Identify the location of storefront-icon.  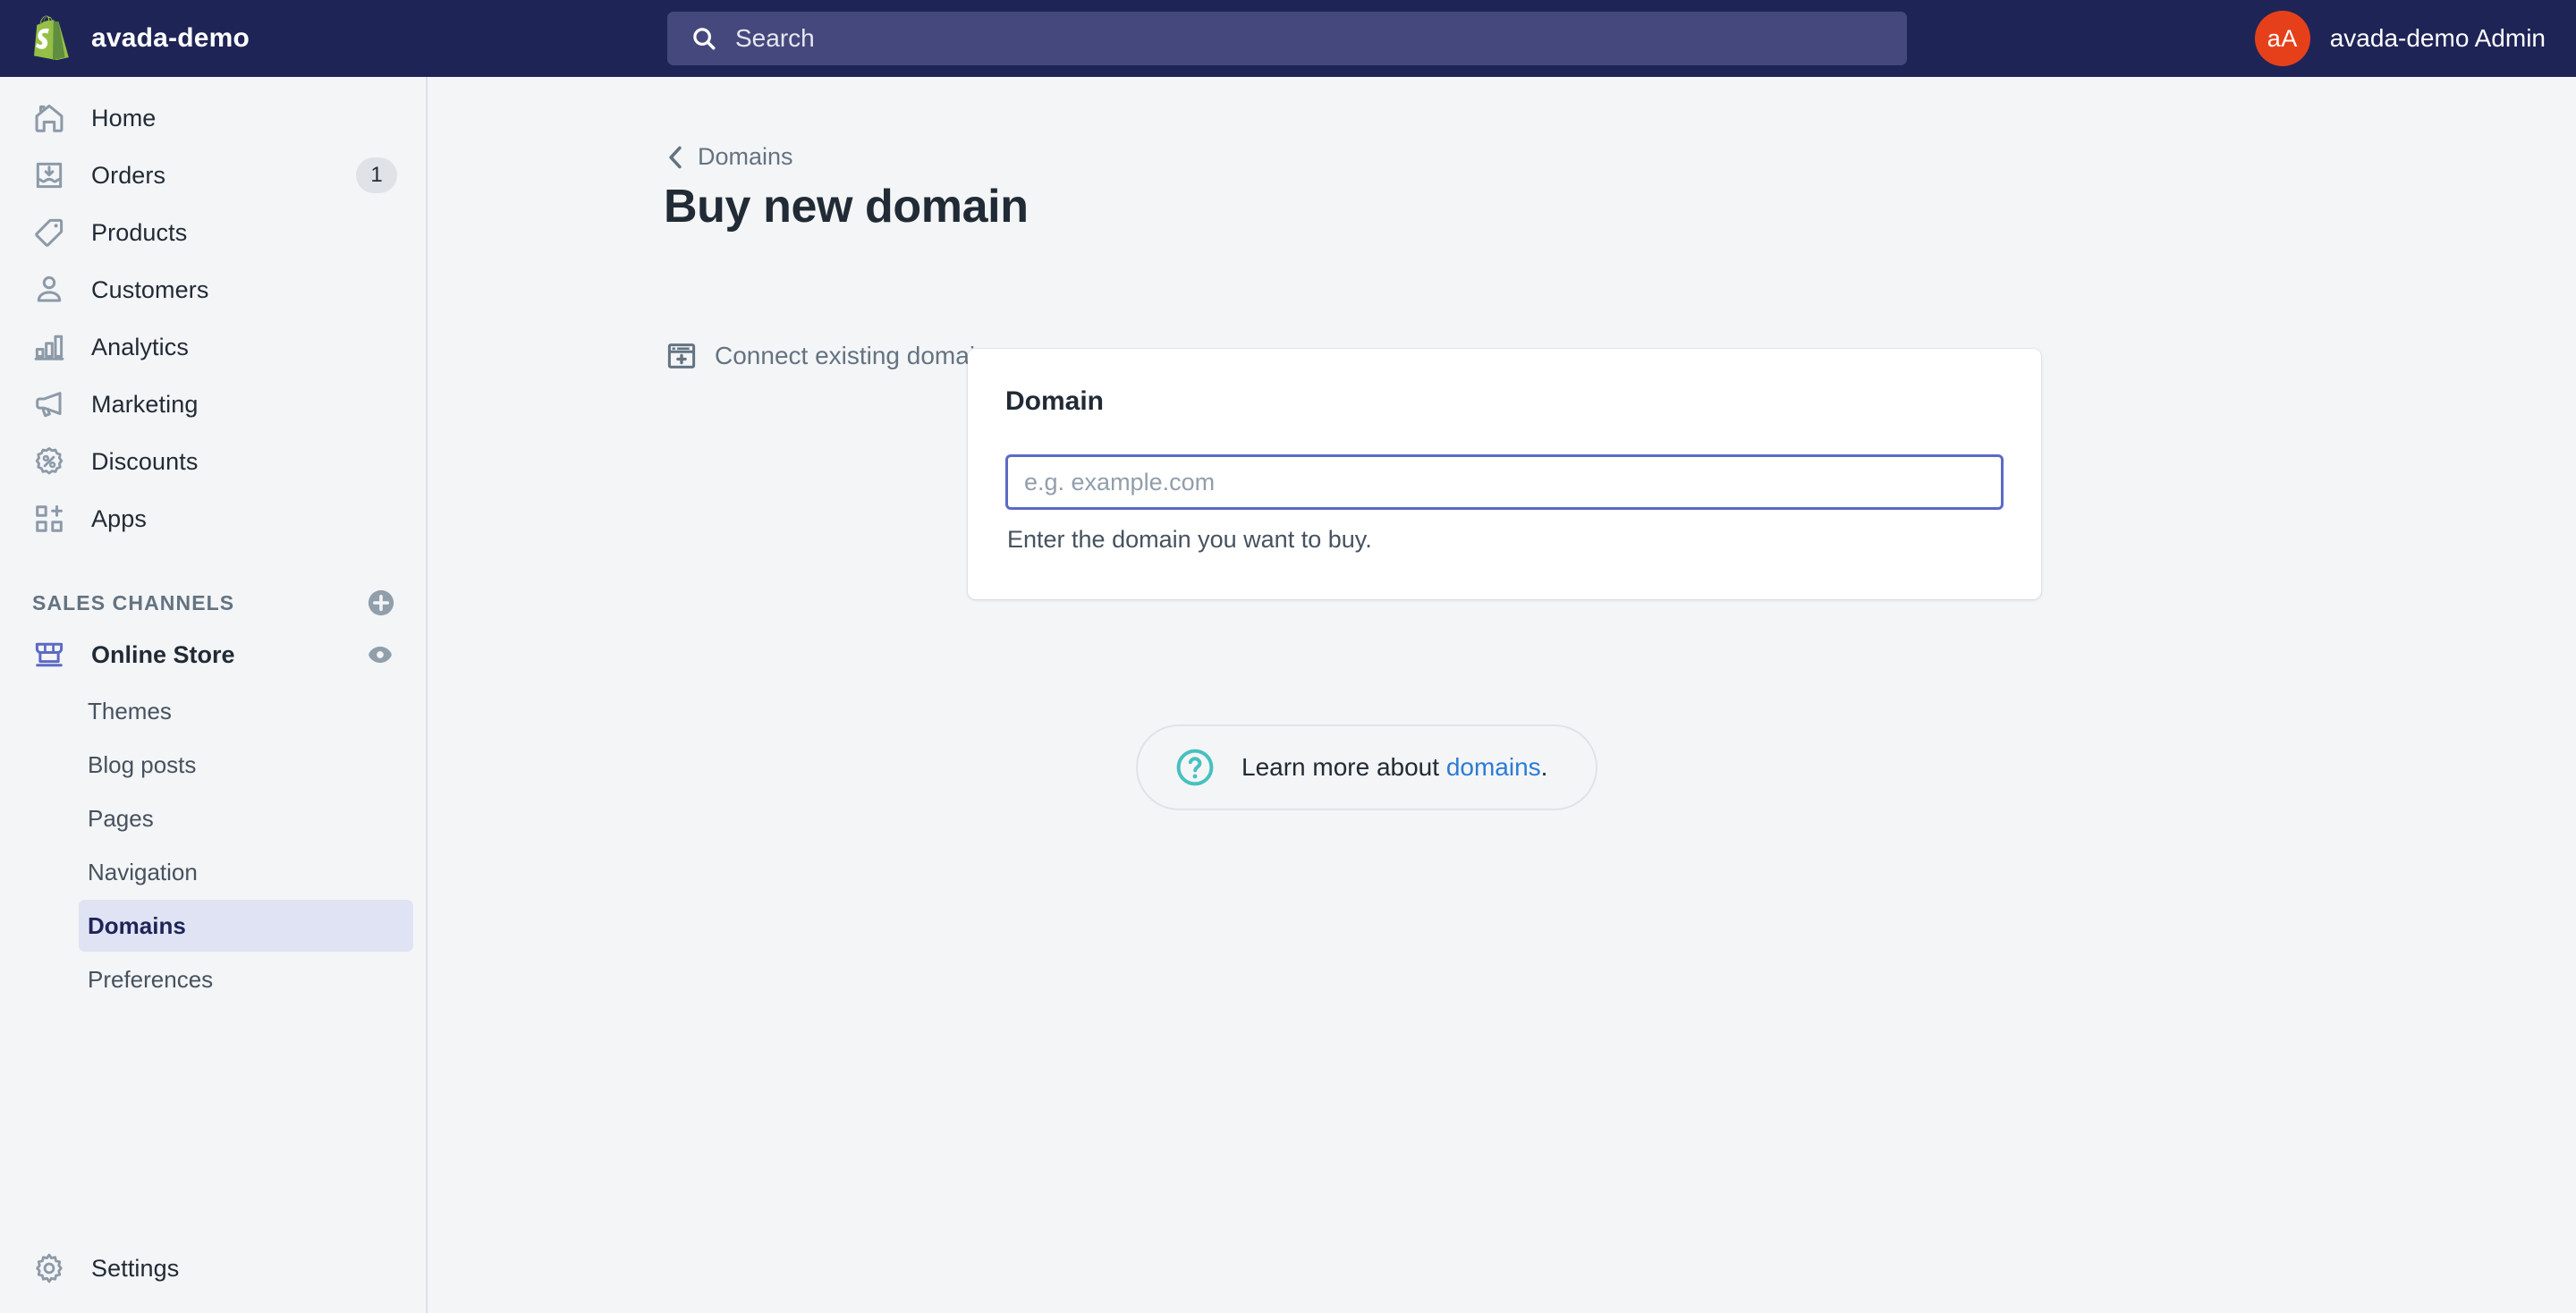
(49, 654).